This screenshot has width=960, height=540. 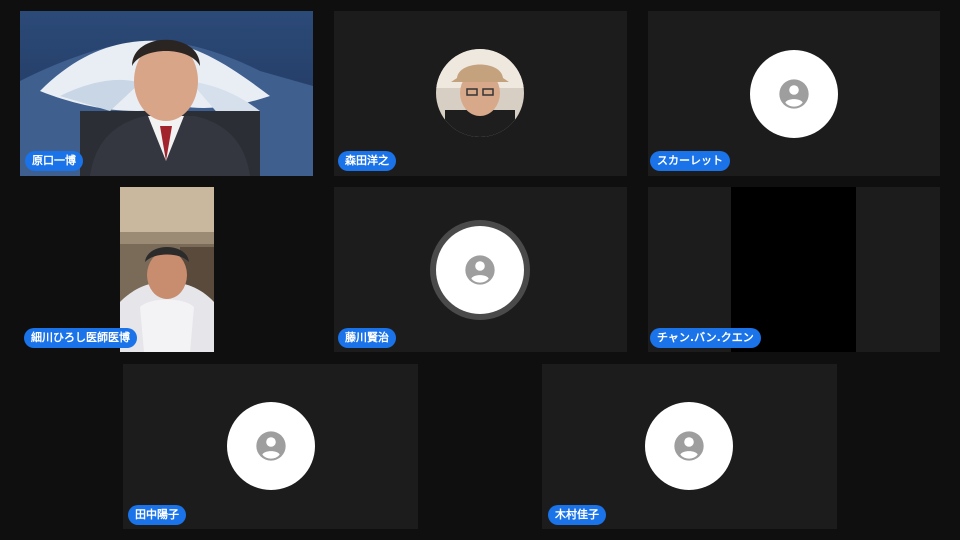 What do you see at coordinates (690, 161) in the screenshot?
I see `participant-name-tag: スカーレット` at bounding box center [690, 161].